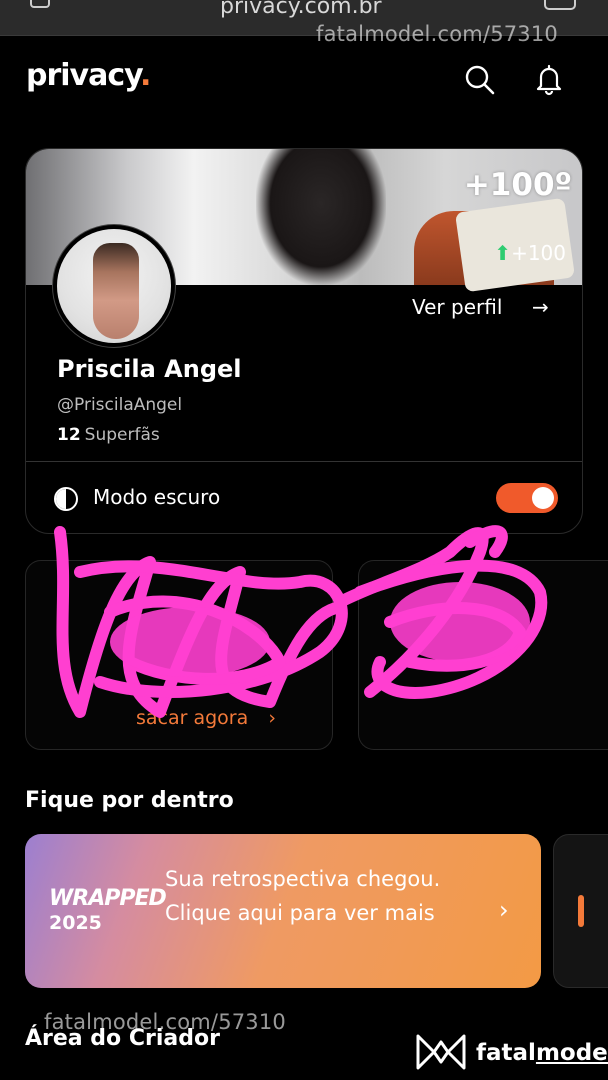 The image size is (608, 1080). Describe the element at coordinates (543, 498) in the screenshot. I see `toggle-knob` at that location.